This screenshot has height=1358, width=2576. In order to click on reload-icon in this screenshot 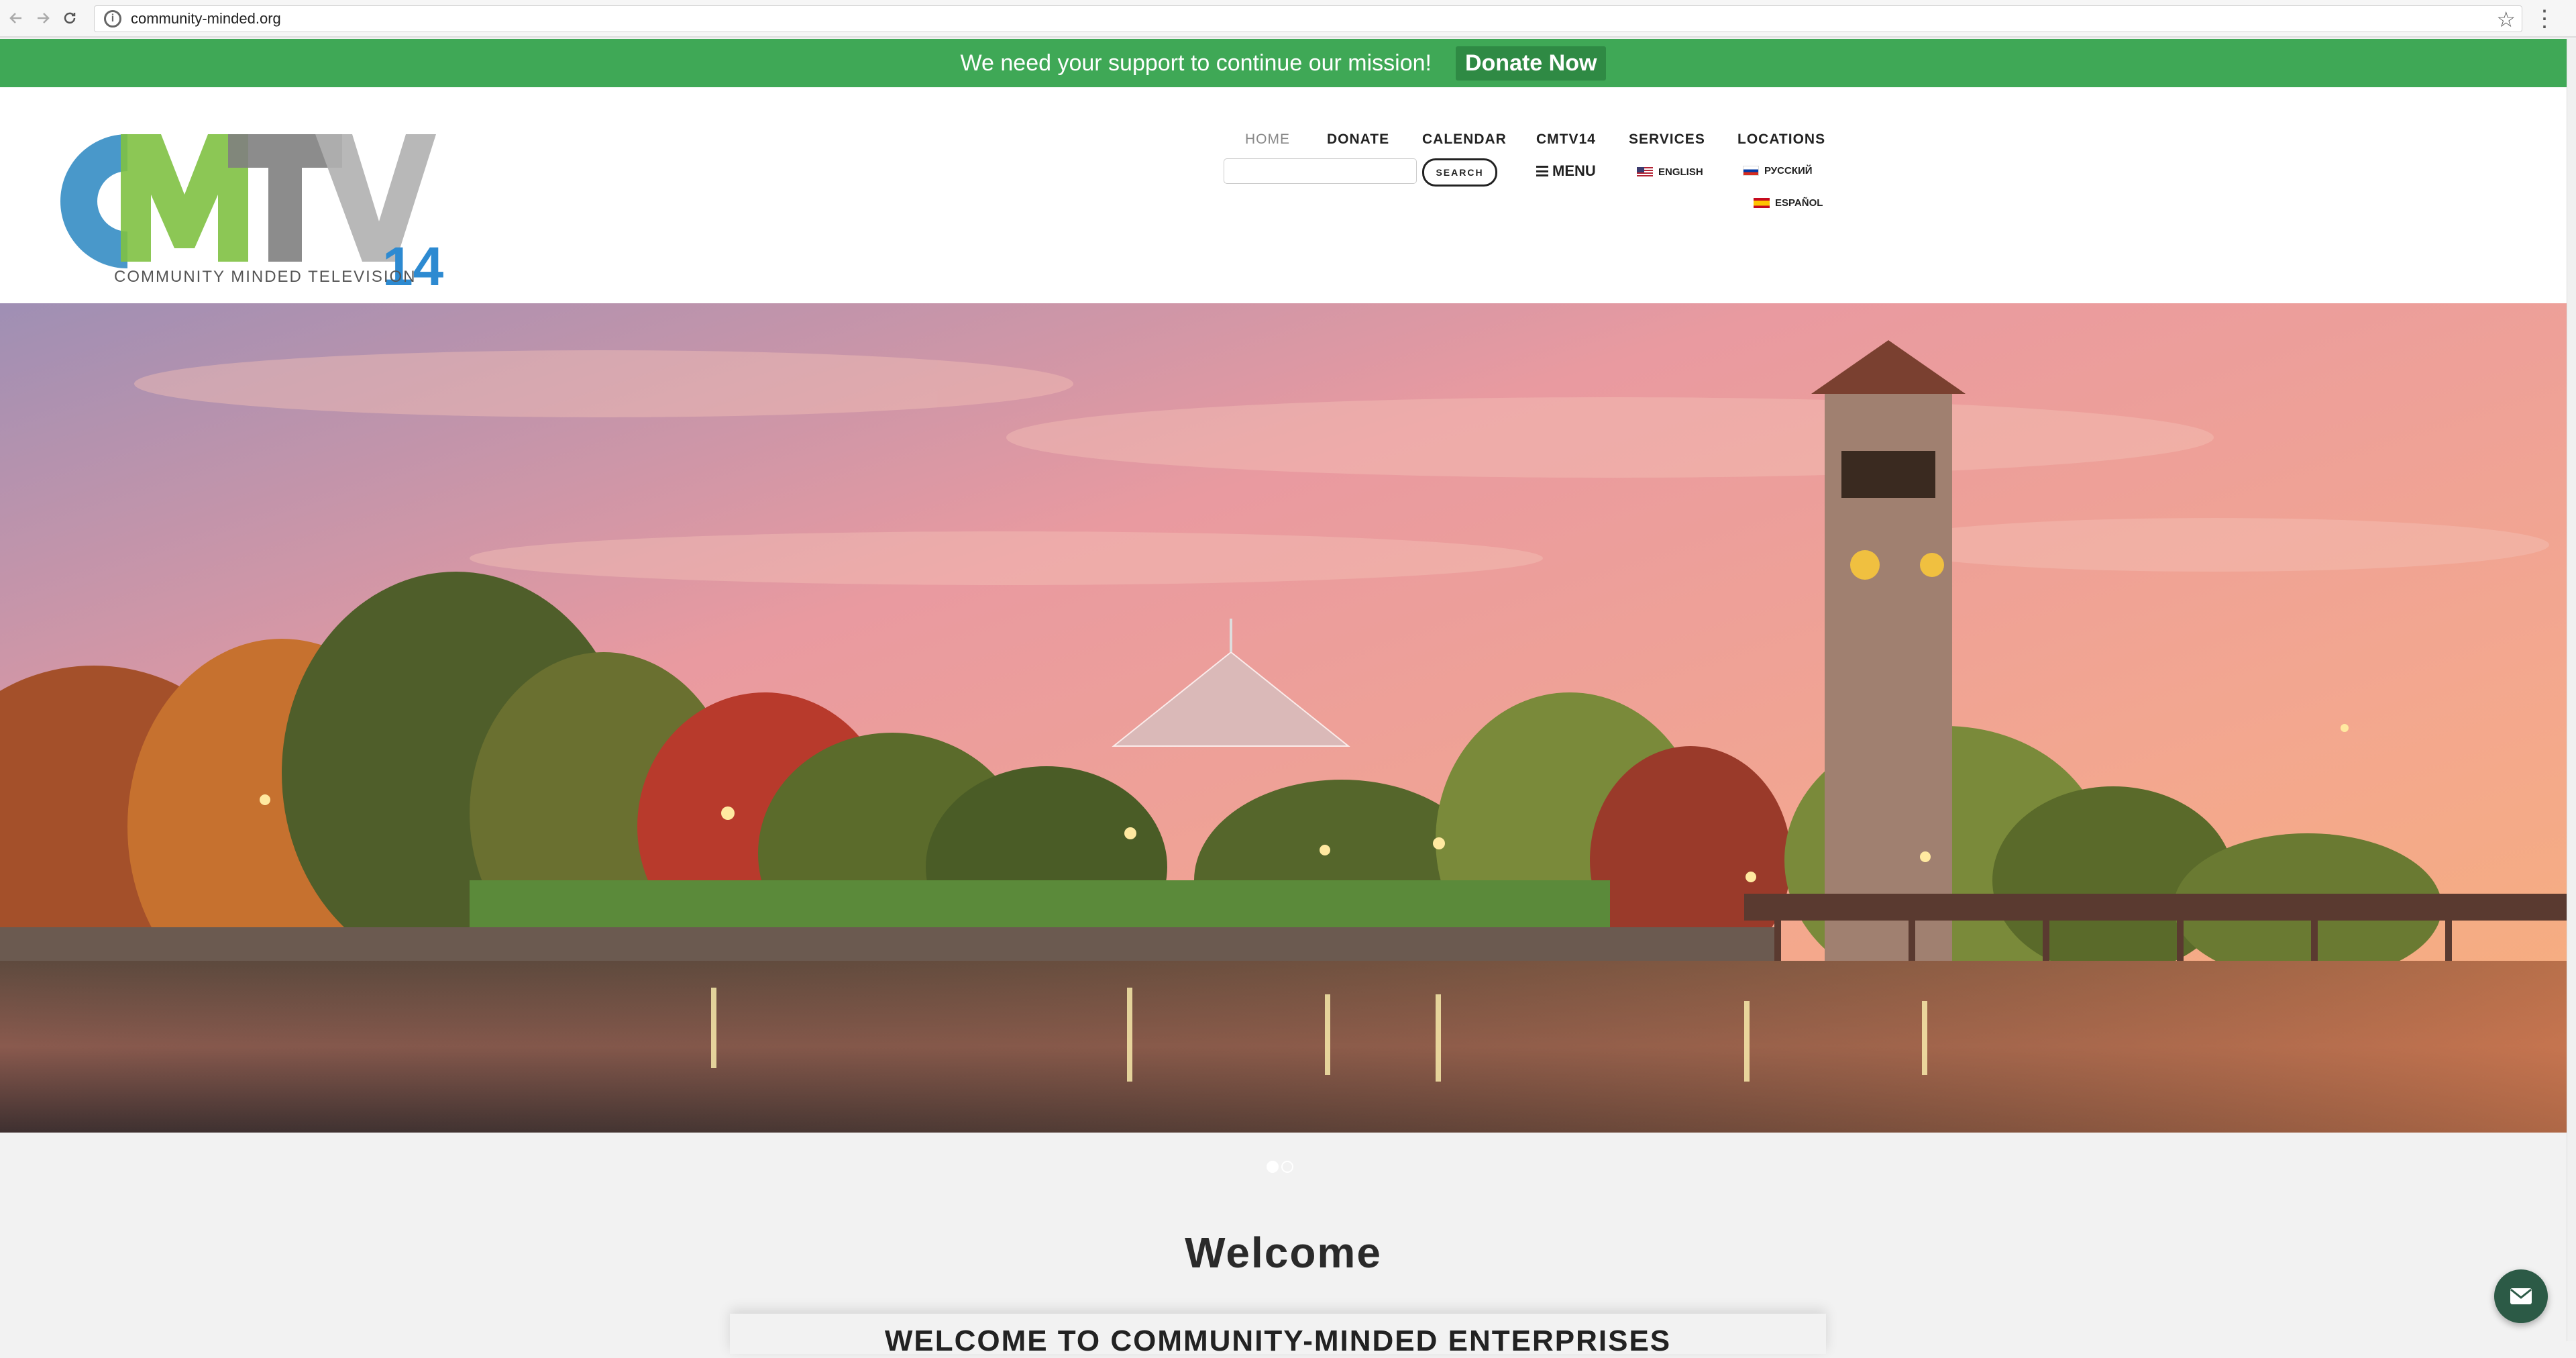, I will do `click(70, 18)`.